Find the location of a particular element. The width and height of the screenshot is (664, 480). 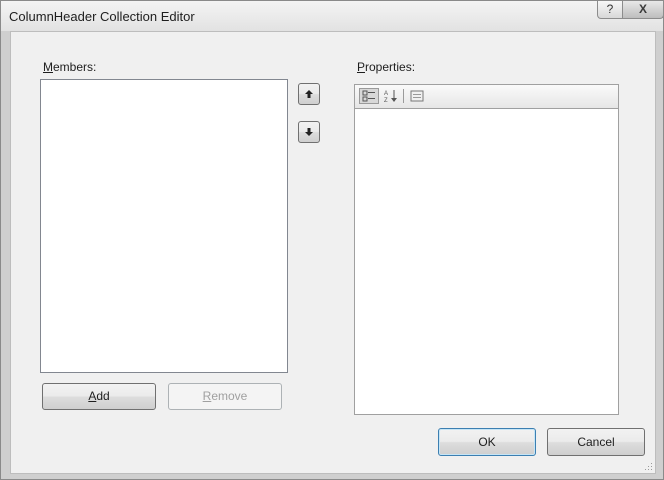

alphabetical-glyph: A Z is located at coordinates (390, 97).